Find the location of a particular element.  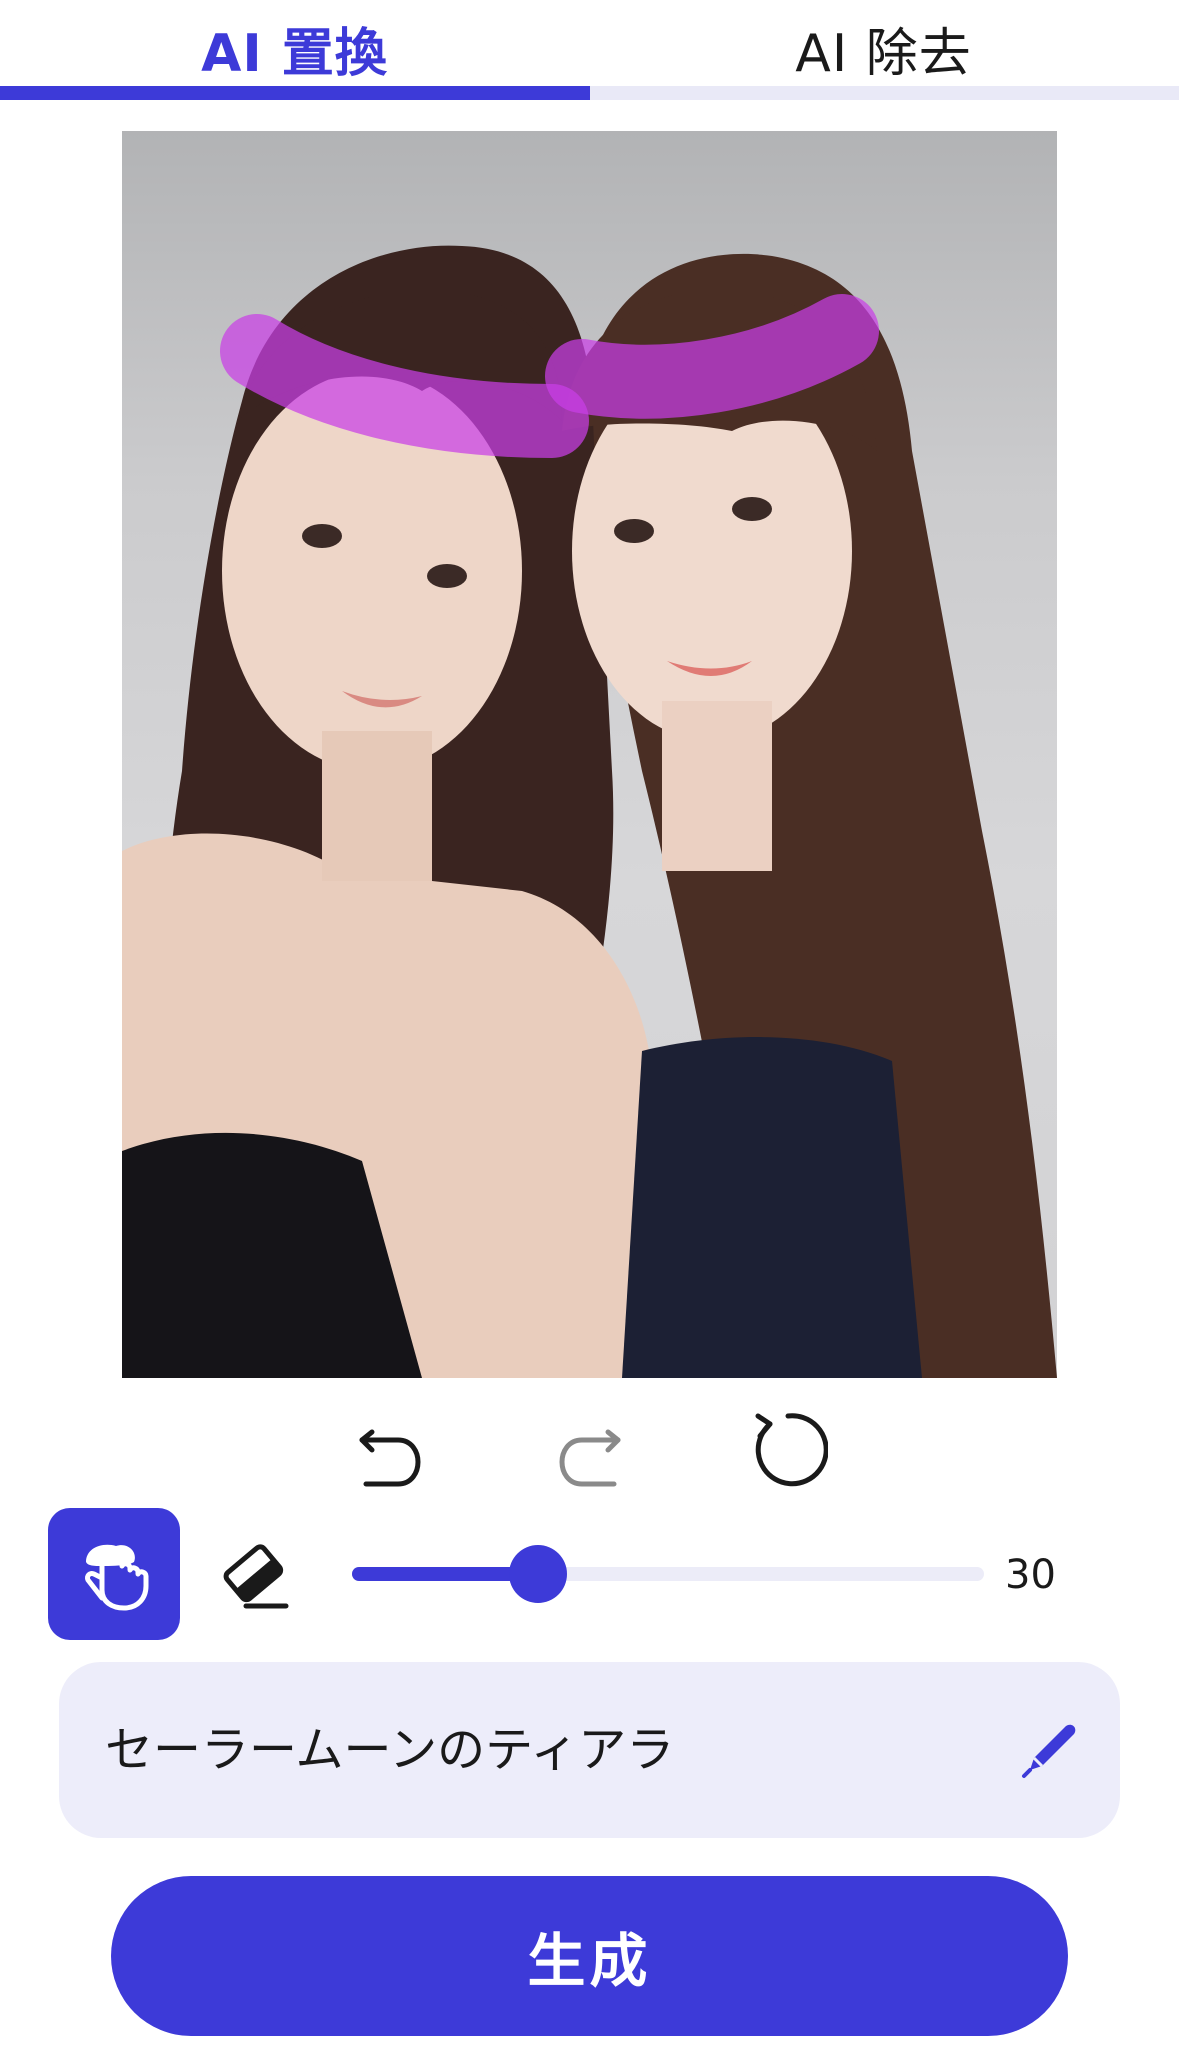

eraser-icon is located at coordinates (256, 1576).